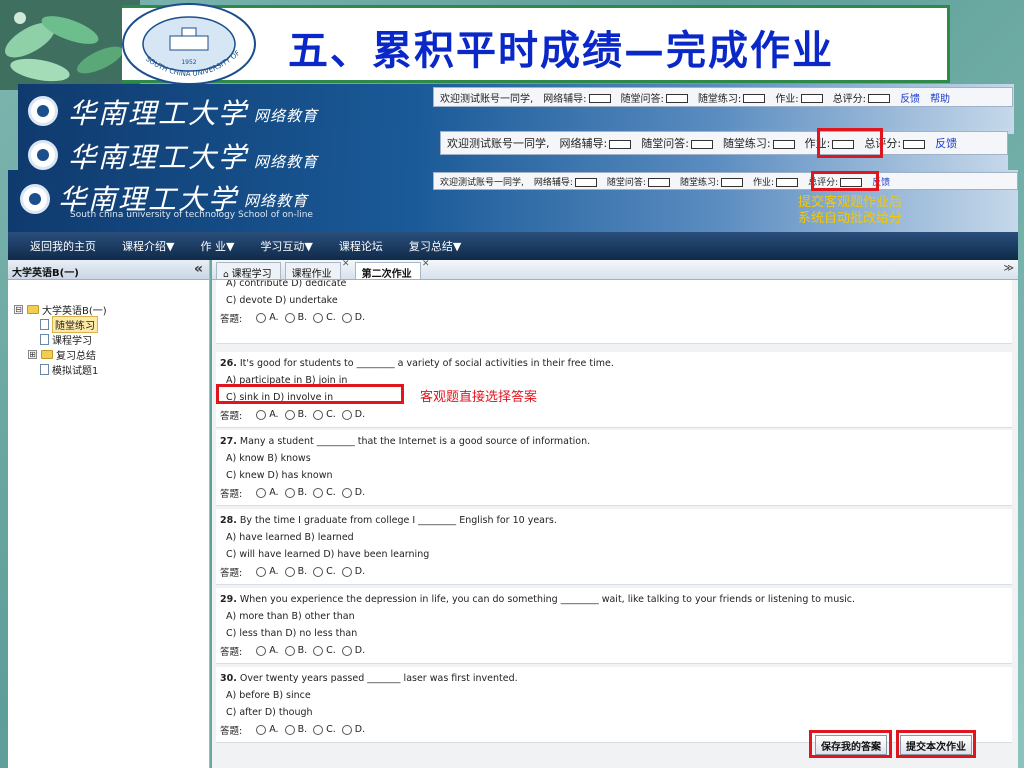  Describe the element at coordinates (392, 269) in the screenshot. I see `tab-second-homework: 第二次作业 ✕` at that location.